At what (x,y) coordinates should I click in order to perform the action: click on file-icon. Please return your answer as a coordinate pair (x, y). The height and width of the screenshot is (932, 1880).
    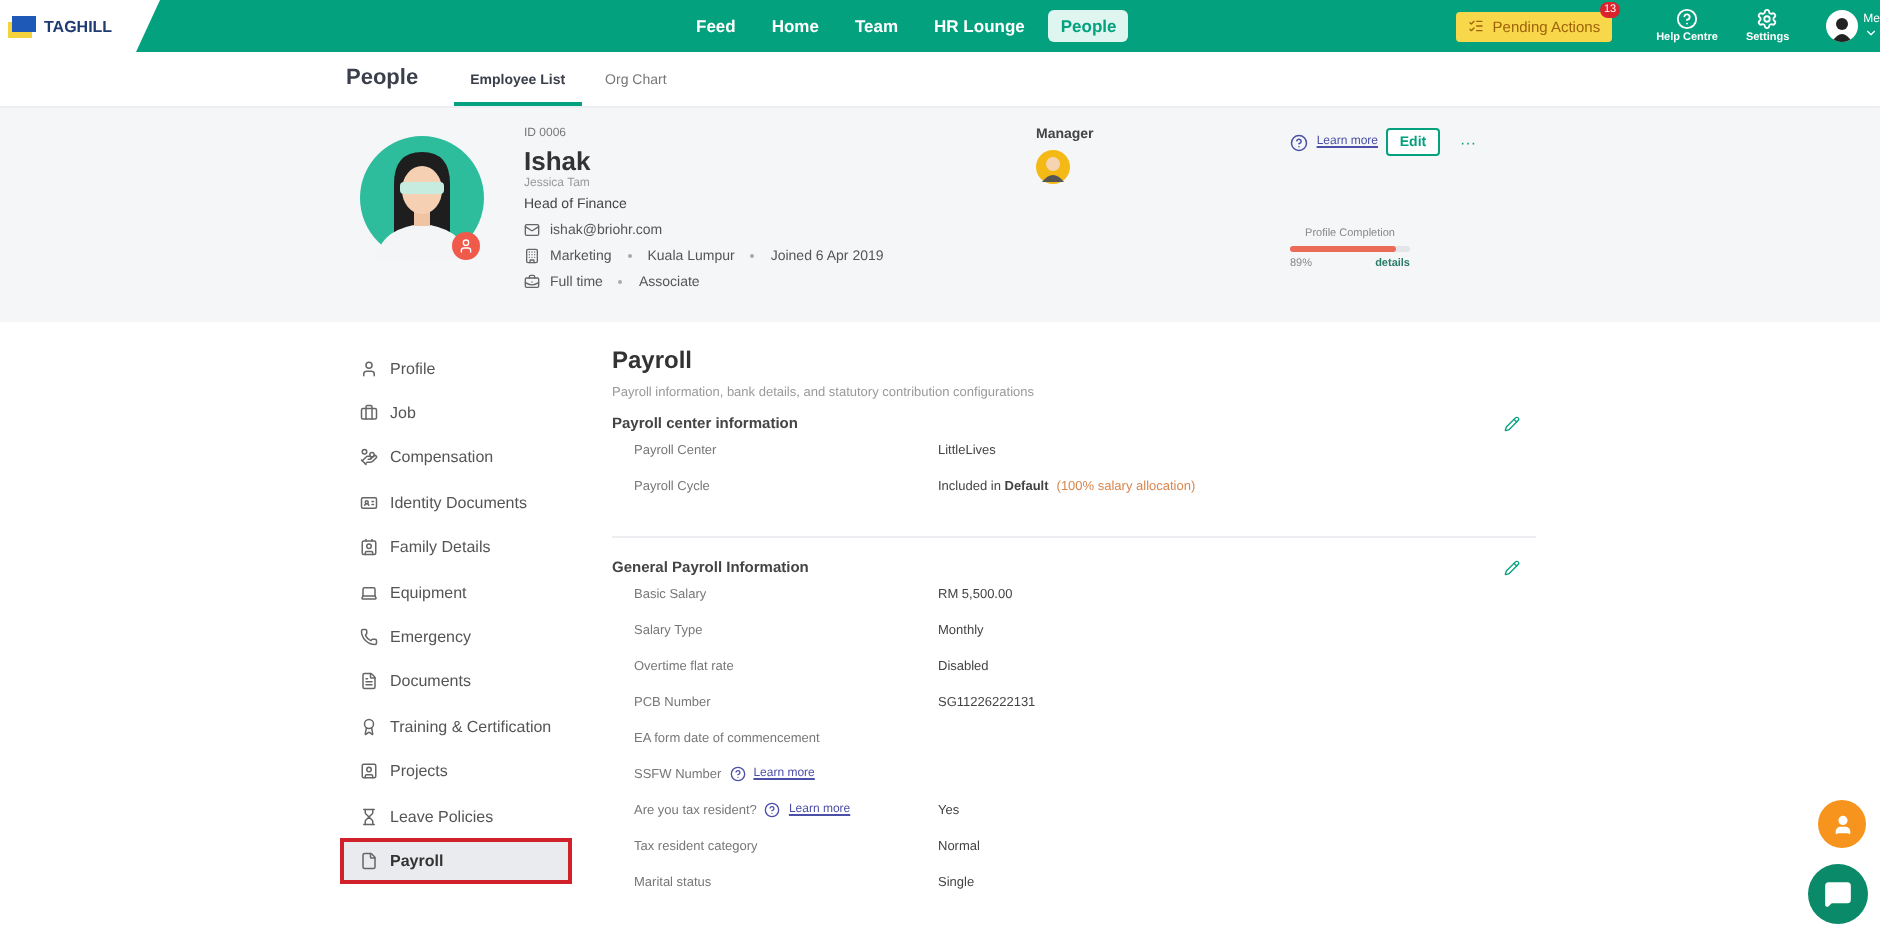
    Looking at the image, I should click on (369, 860).